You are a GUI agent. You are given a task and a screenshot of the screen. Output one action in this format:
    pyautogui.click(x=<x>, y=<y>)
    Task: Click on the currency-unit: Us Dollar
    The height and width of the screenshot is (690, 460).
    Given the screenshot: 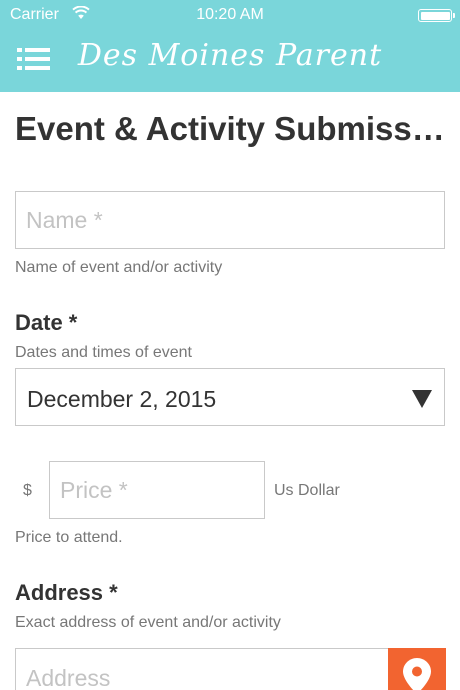 What is the action you would take?
    pyautogui.click(x=307, y=490)
    